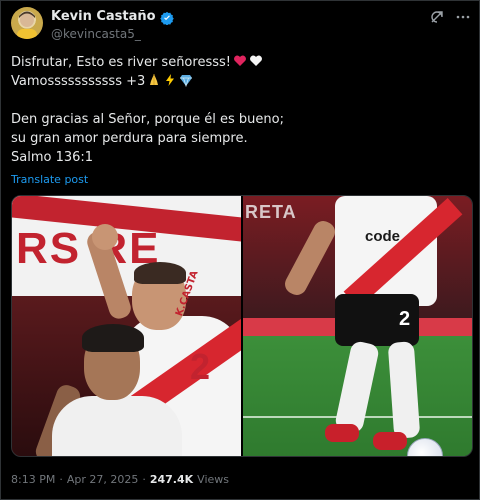 The height and width of the screenshot is (500, 480). What do you see at coordinates (241, 25) in the screenshot?
I see `tweet-header: Kevin Castaño @kevincasta5_` at bounding box center [241, 25].